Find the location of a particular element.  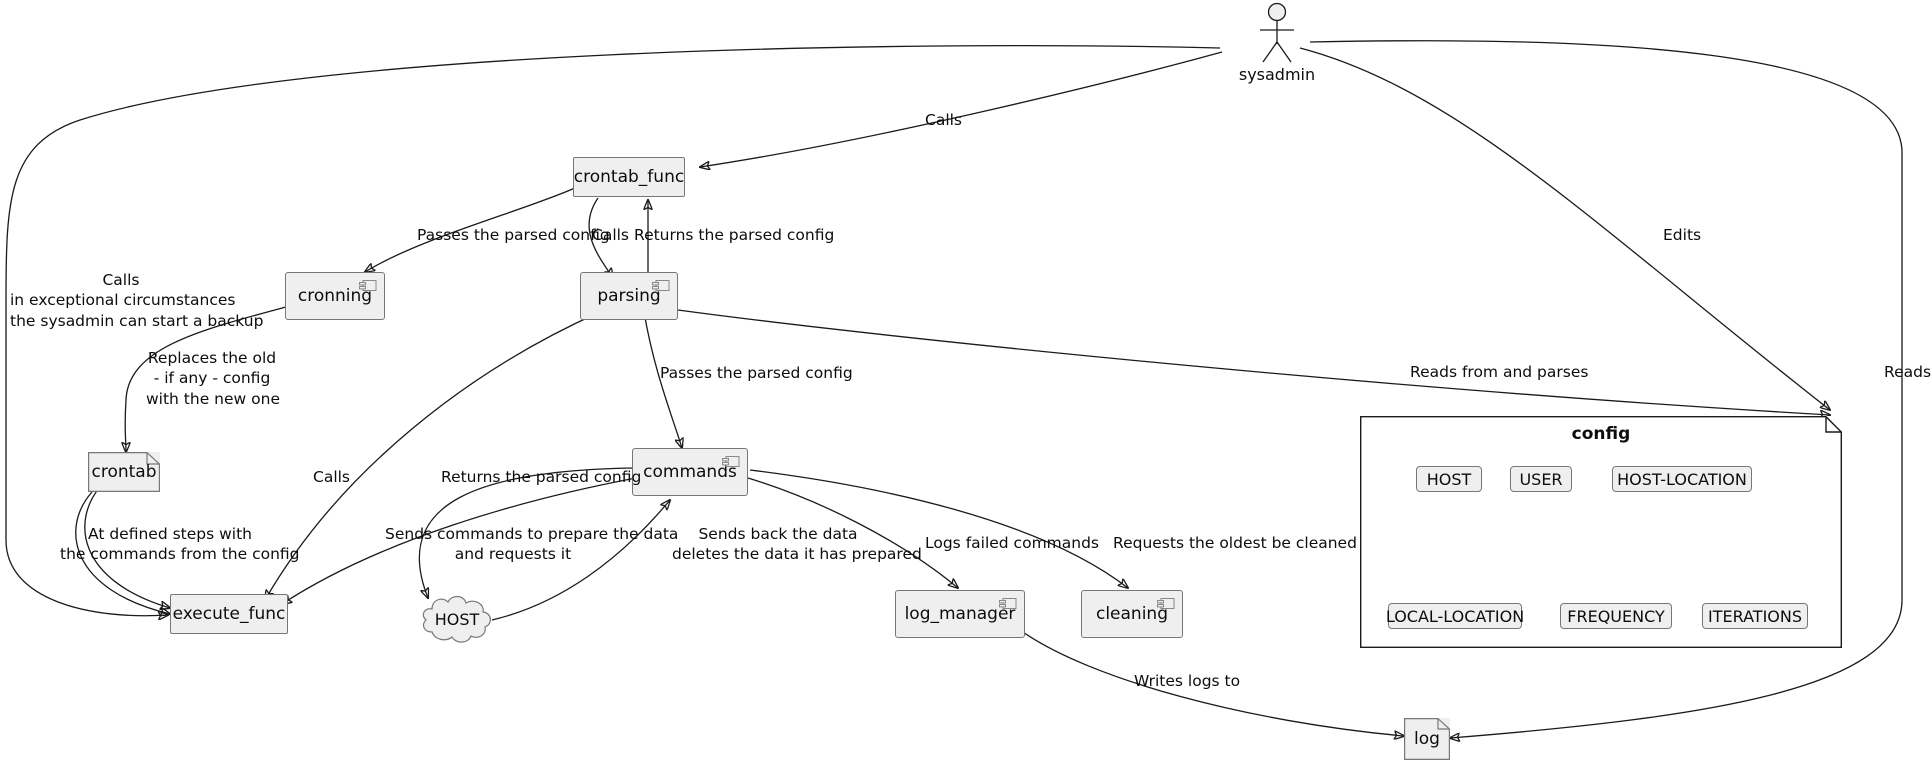

edge-label-returns-parsed-config-parsing: Returns the parsed config is located at coordinates (734, 235).